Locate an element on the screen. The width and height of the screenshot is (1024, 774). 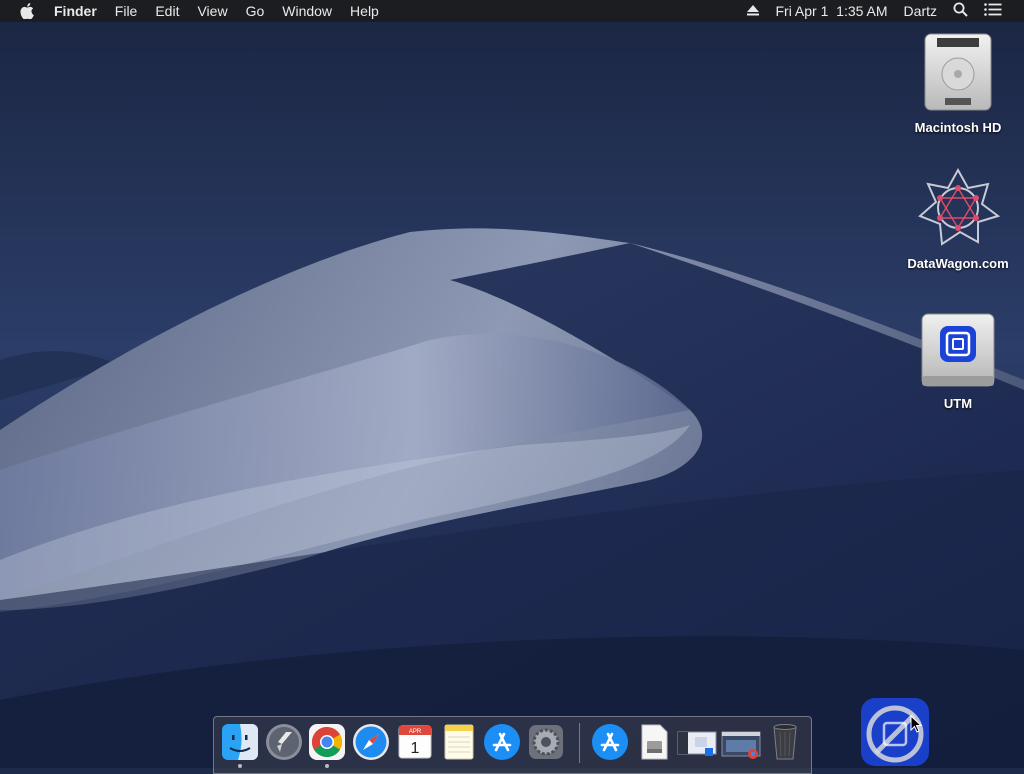
desktop-icon-label: DataWagon.com is located at coordinates (958, 263).